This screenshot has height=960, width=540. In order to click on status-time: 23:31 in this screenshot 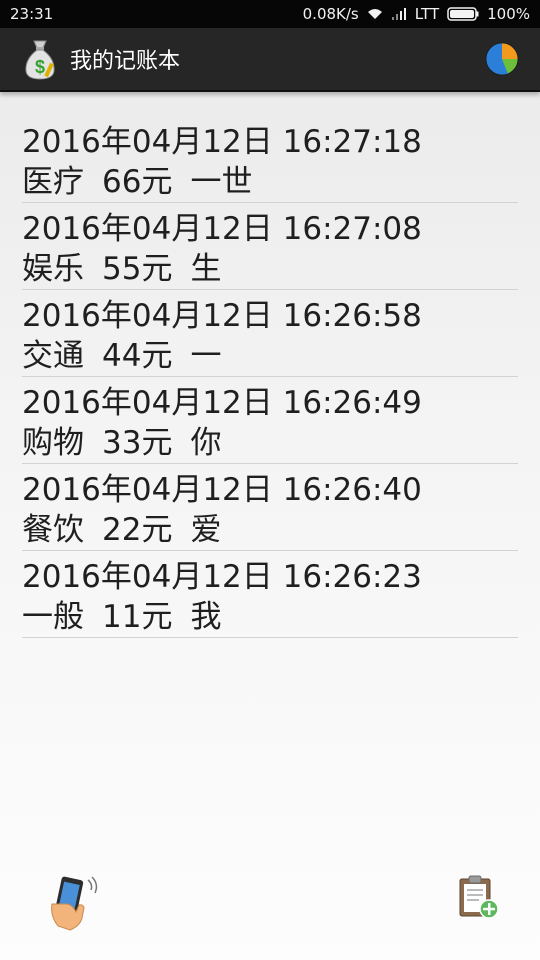, I will do `click(32, 14)`.